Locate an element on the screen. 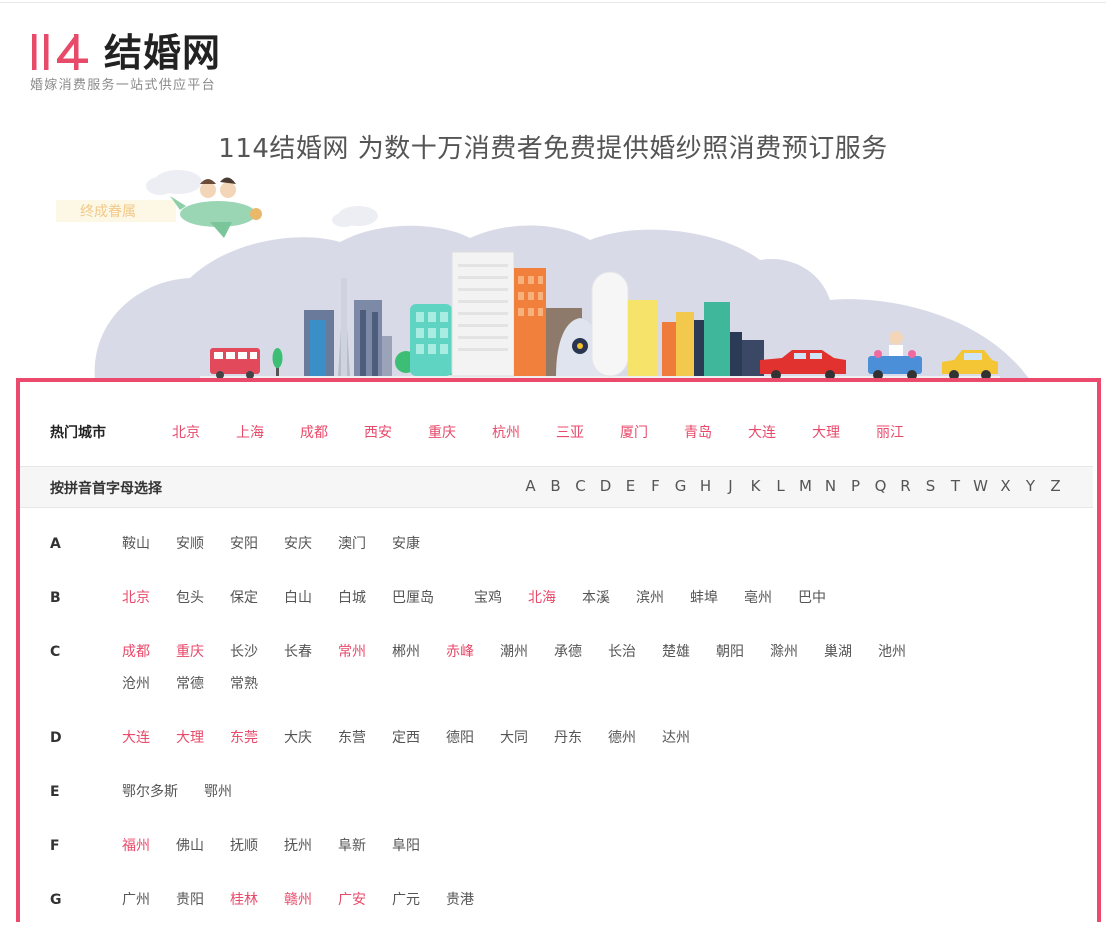 The height and width of the screenshot is (938, 1106). city-link: 桂林 is located at coordinates (257, 900).